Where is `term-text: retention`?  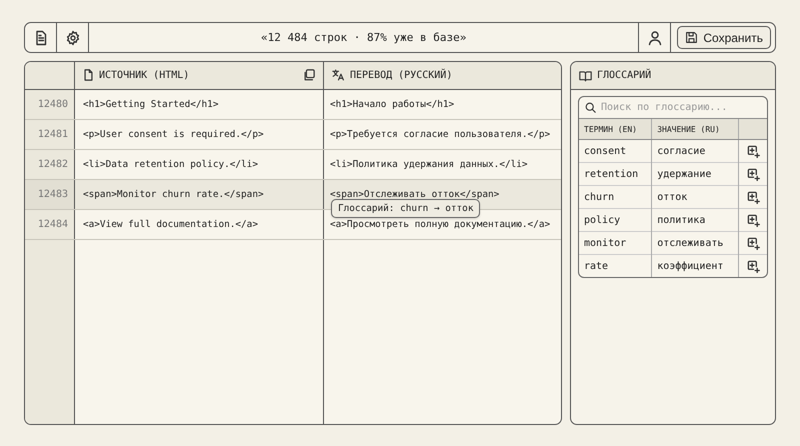
term-text: retention is located at coordinates (611, 174).